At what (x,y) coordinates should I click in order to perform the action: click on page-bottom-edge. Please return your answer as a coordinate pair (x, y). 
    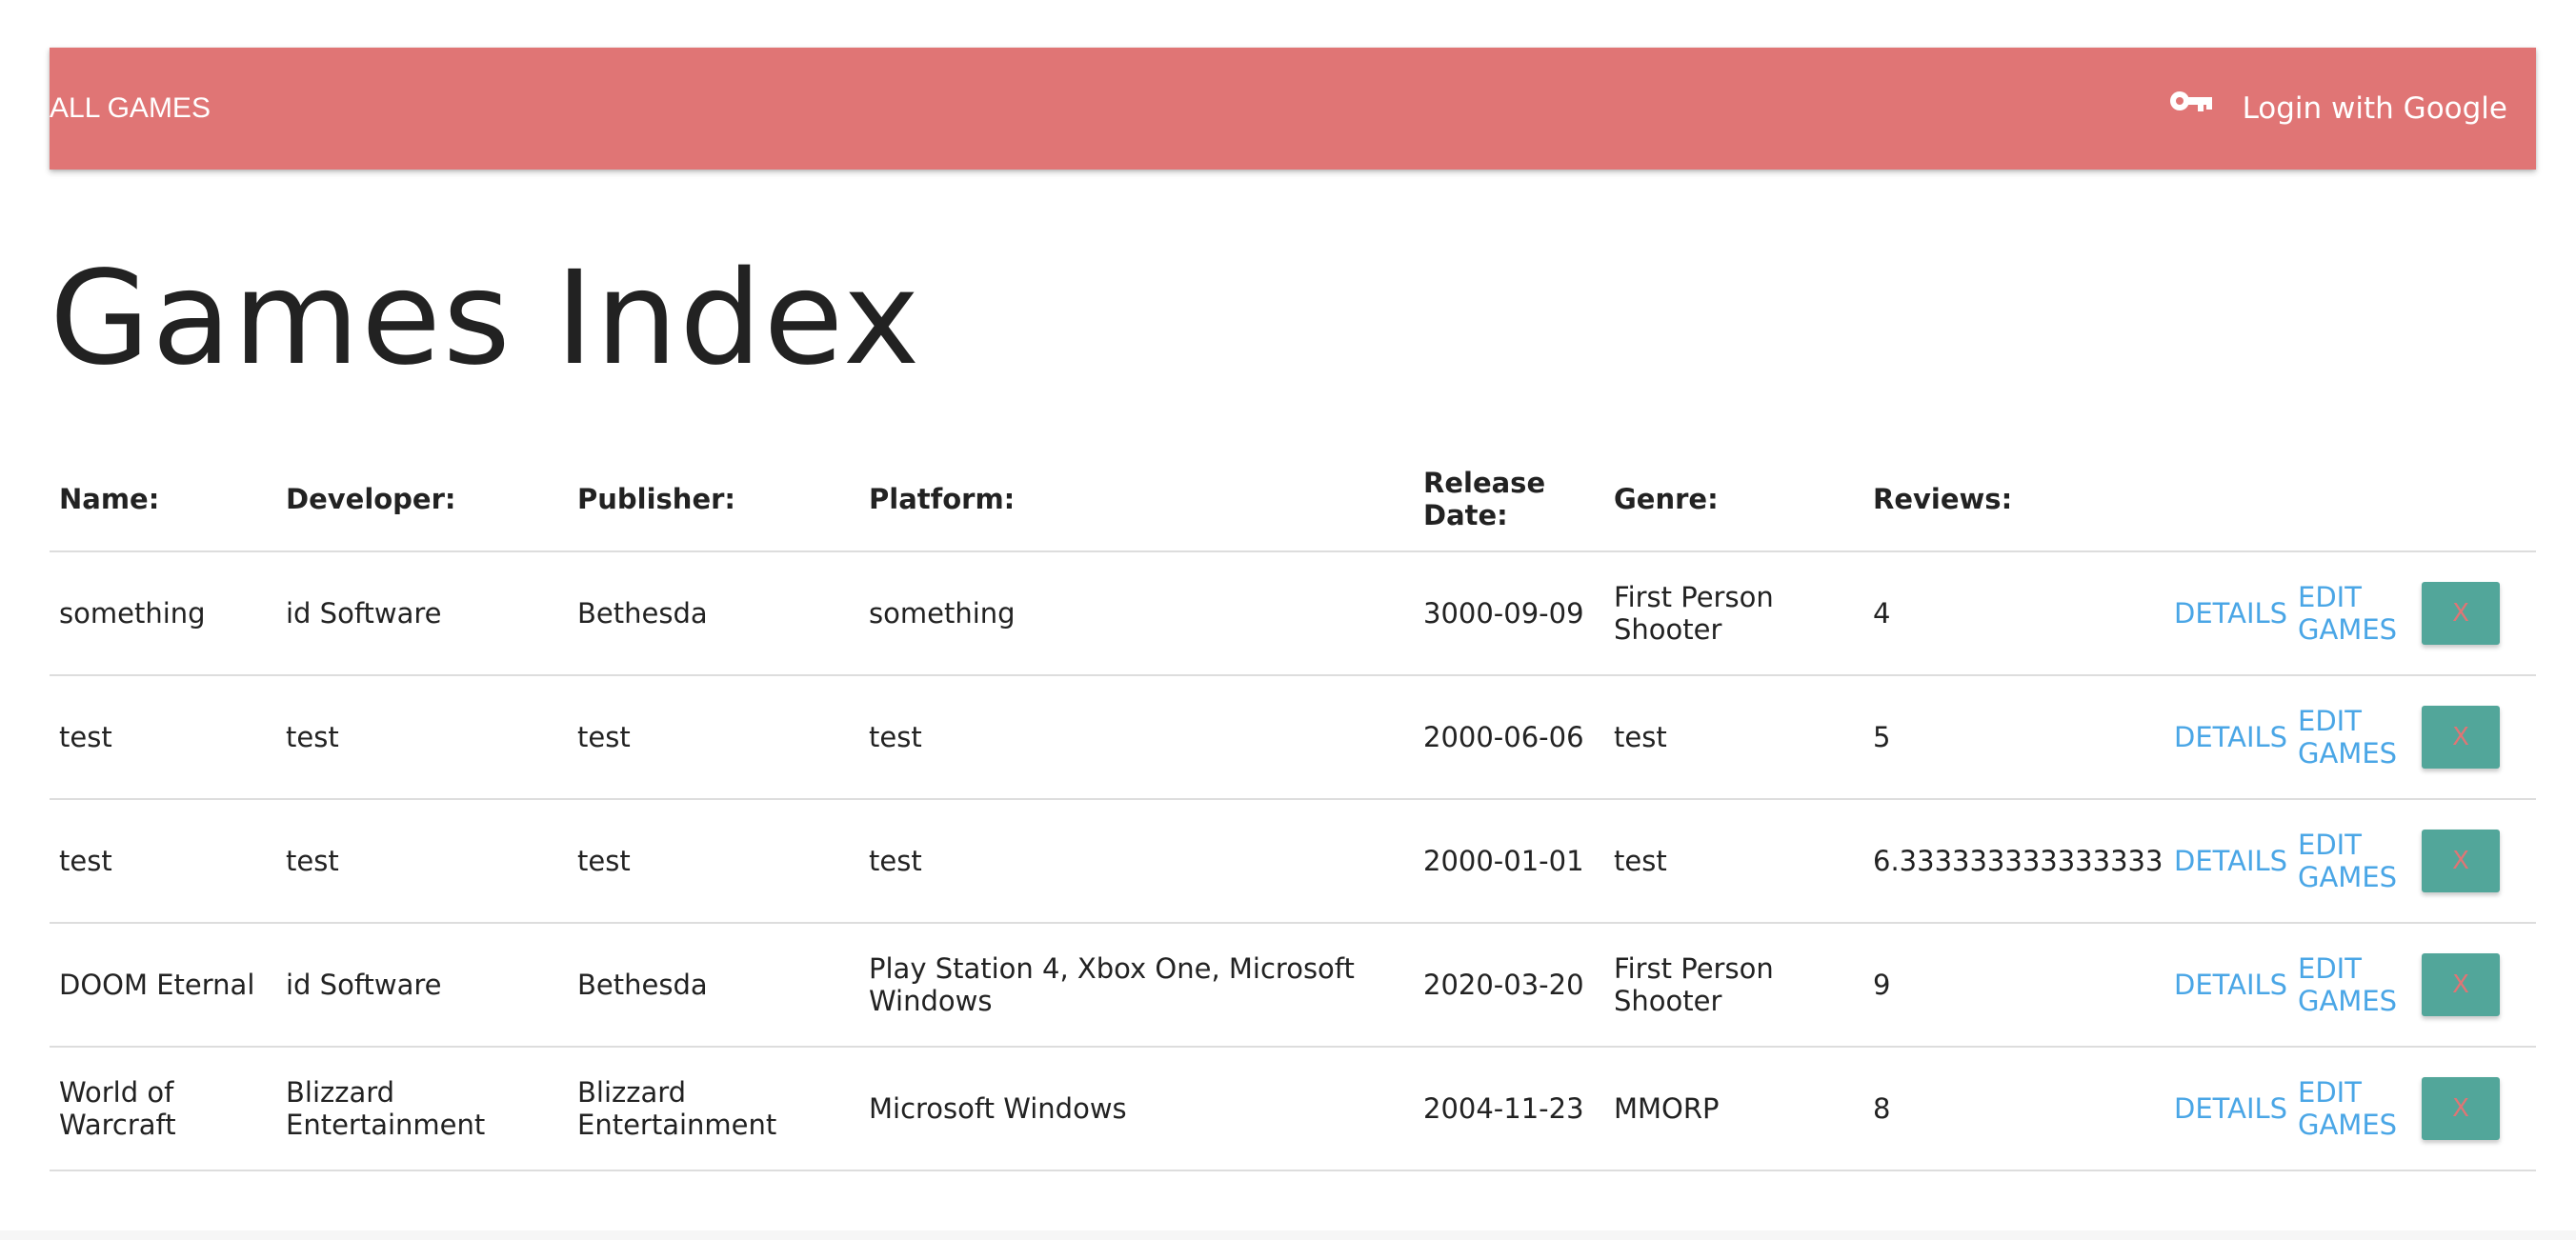
    Looking at the image, I should click on (1288, 1235).